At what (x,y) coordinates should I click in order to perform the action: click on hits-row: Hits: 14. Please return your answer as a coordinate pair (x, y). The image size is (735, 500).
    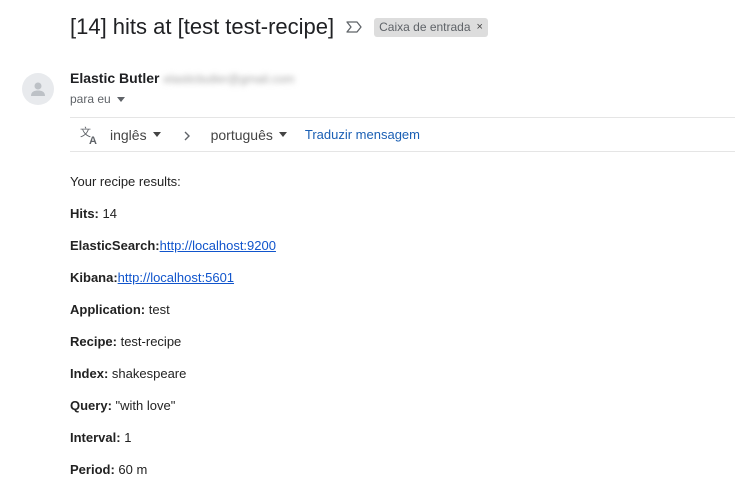
    Looking at the image, I should click on (173, 214).